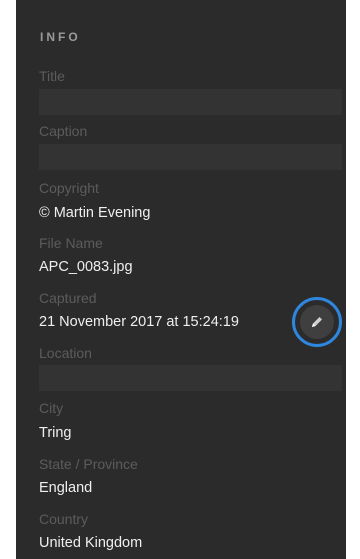 The width and height of the screenshot is (360, 559). What do you see at coordinates (190, 378) in the screenshot?
I see `location-input` at bounding box center [190, 378].